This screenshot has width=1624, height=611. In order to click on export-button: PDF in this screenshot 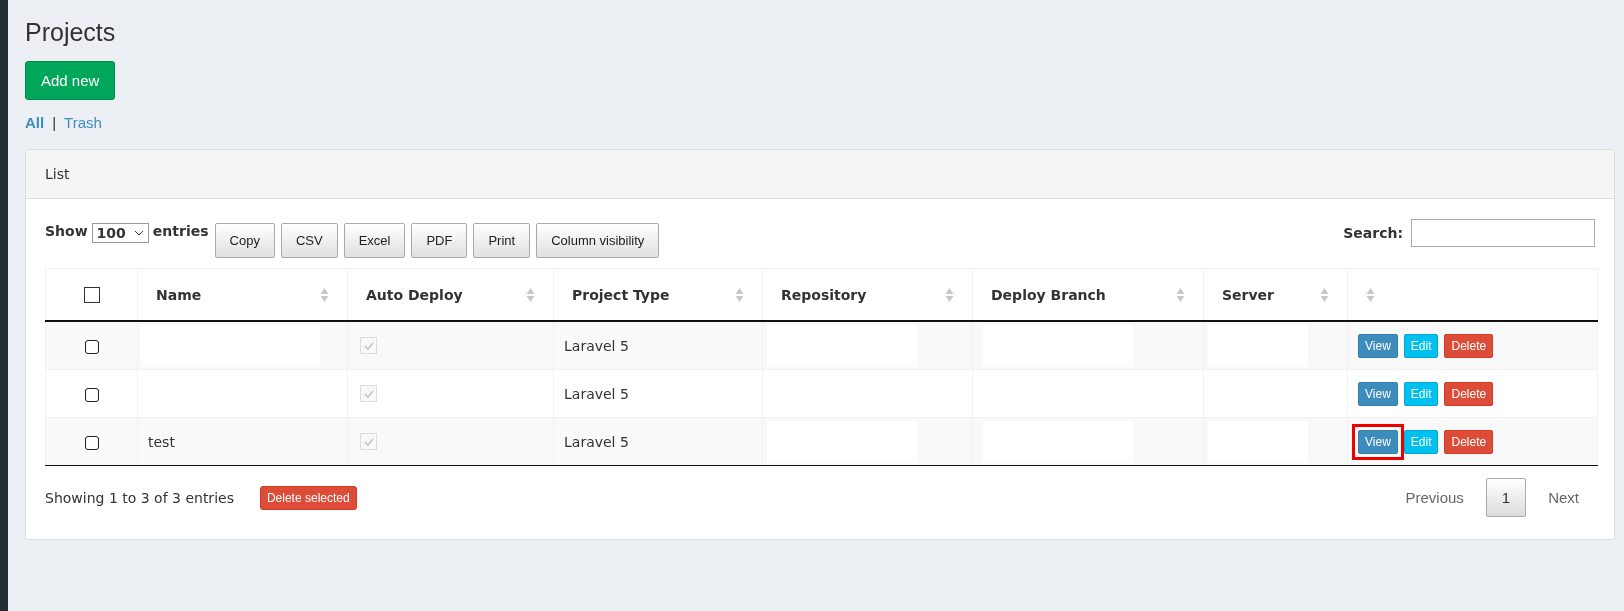, I will do `click(439, 240)`.